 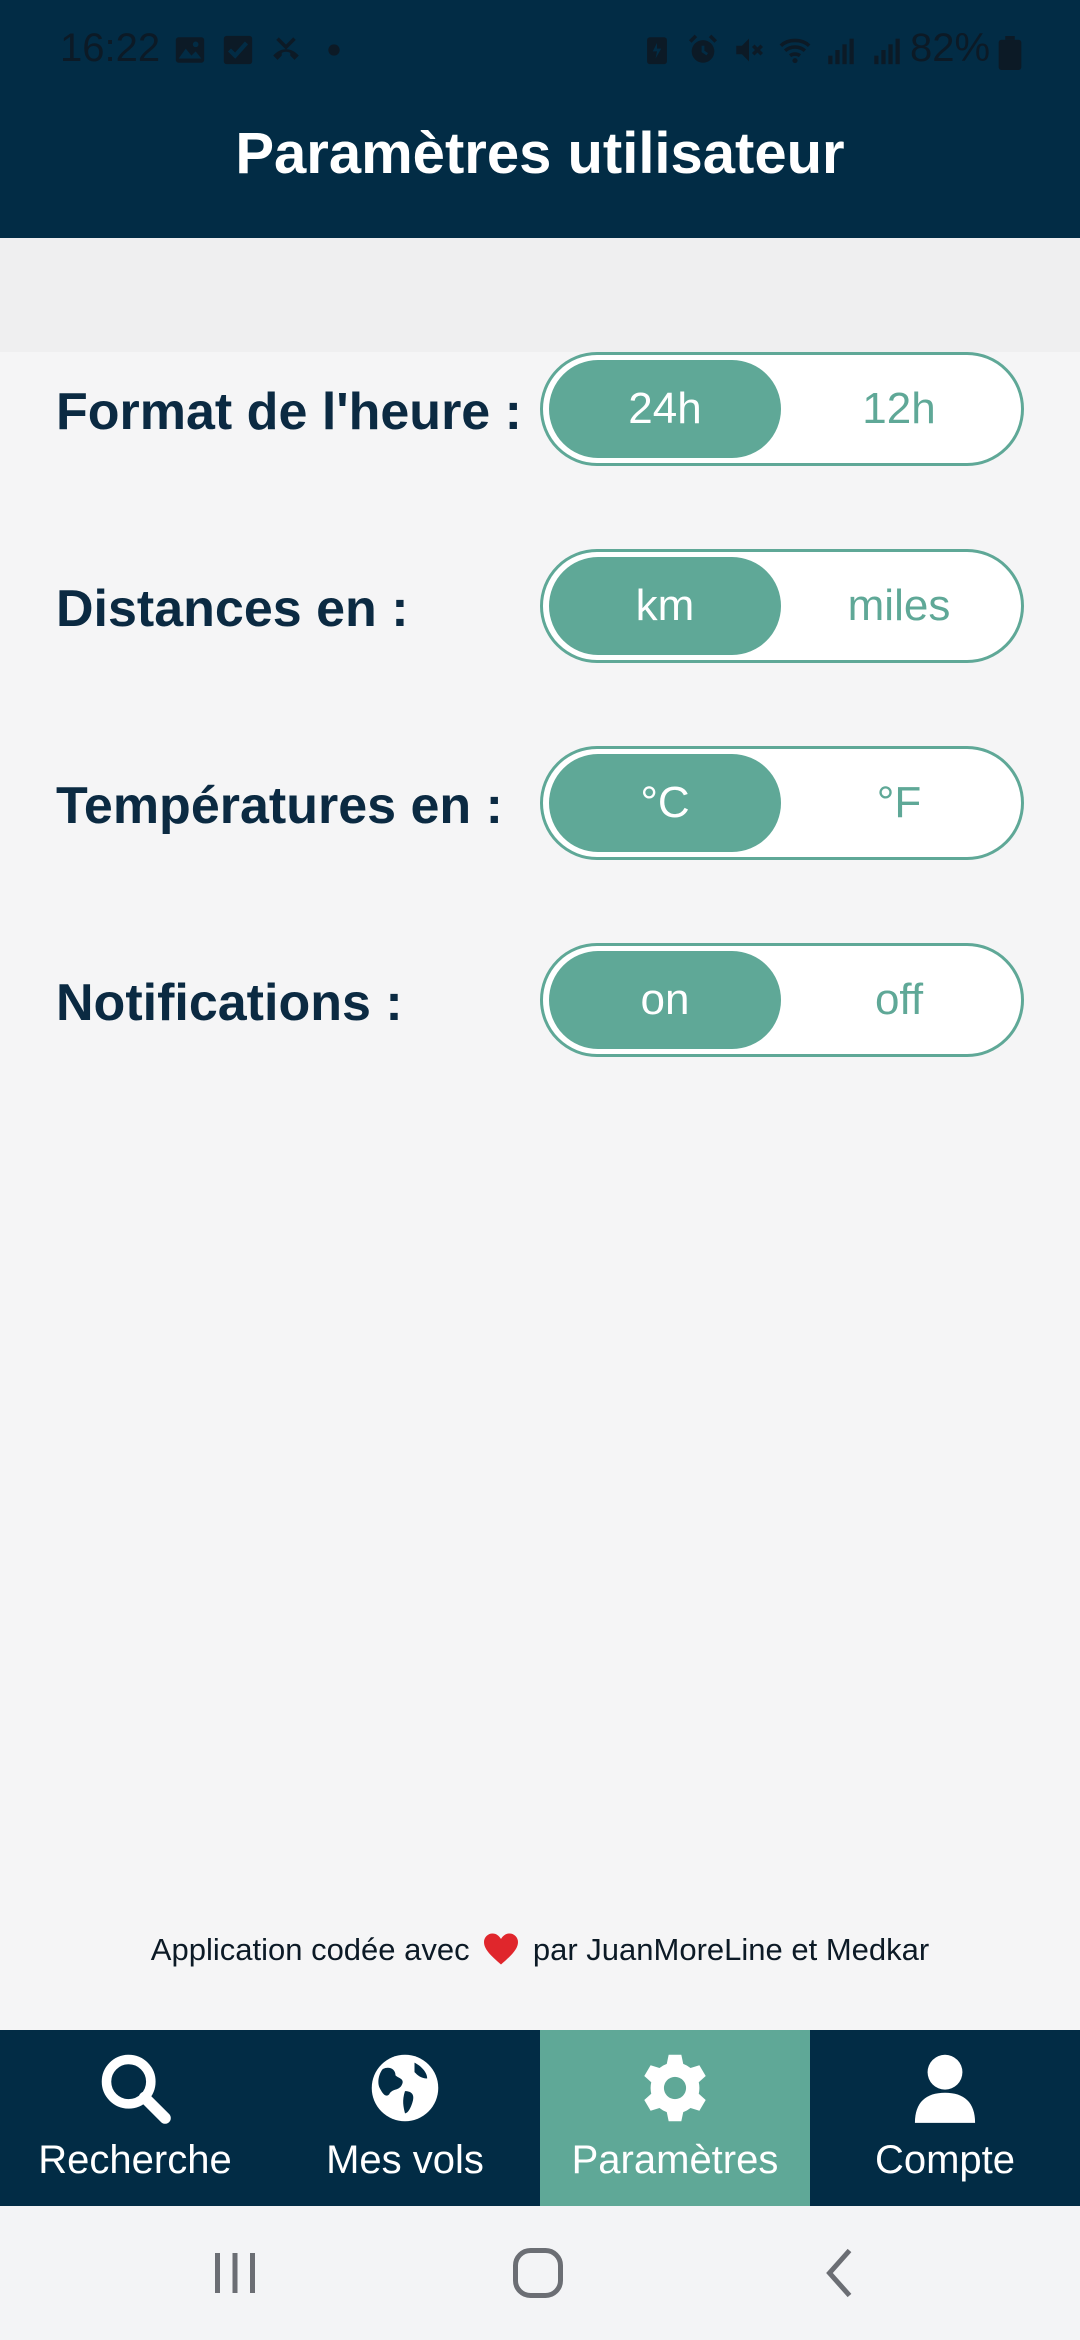 I want to click on option-off: off, so click(x=899, y=1000).